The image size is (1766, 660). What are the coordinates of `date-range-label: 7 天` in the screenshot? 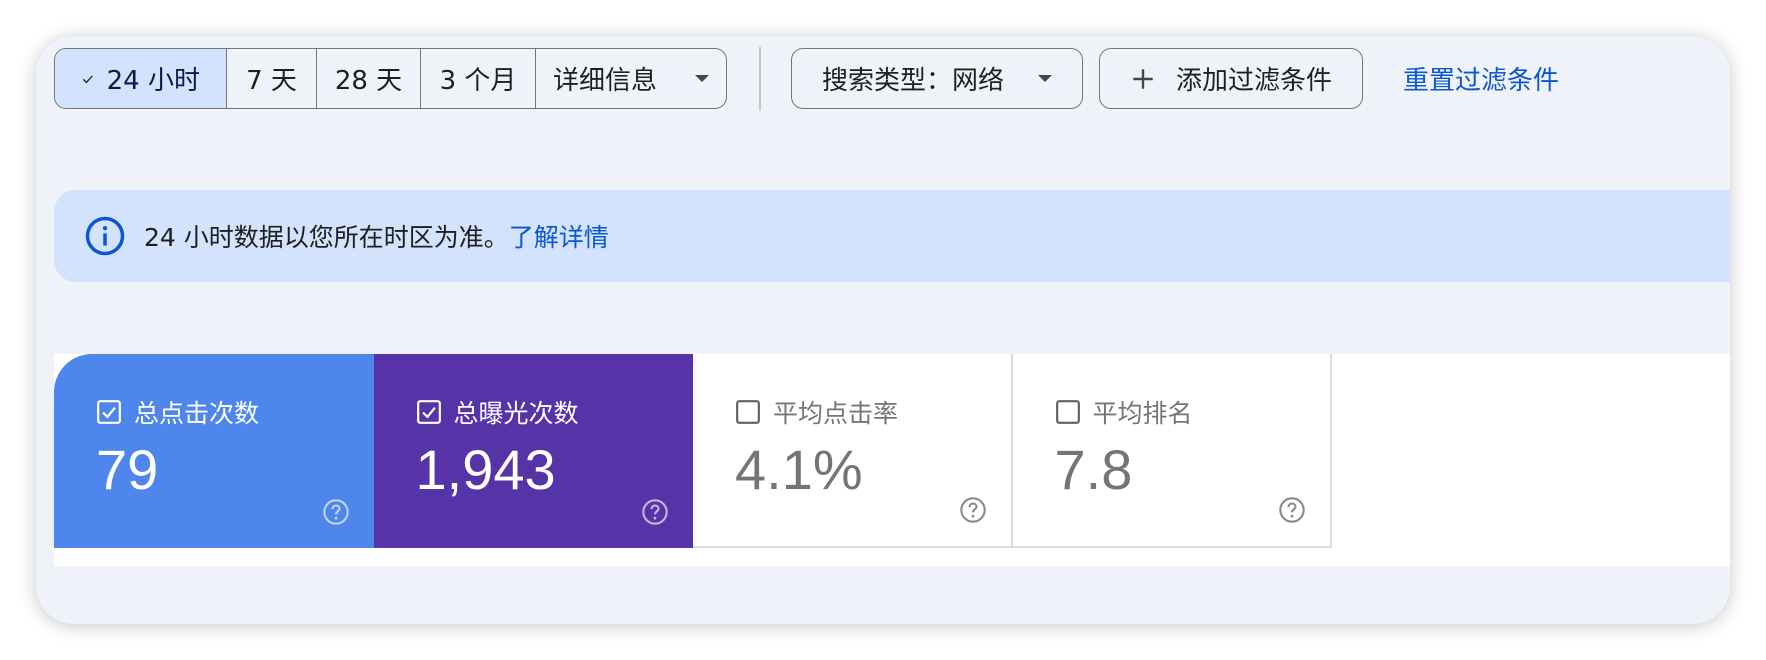 It's located at (271, 81).